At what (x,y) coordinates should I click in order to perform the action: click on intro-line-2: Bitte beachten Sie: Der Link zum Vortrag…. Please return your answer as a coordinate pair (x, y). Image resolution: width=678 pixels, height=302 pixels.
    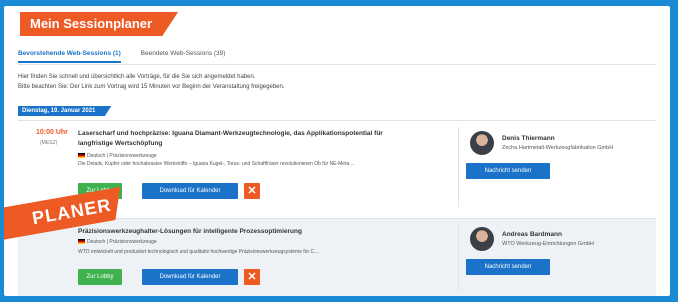
    Looking at the image, I should click on (151, 87).